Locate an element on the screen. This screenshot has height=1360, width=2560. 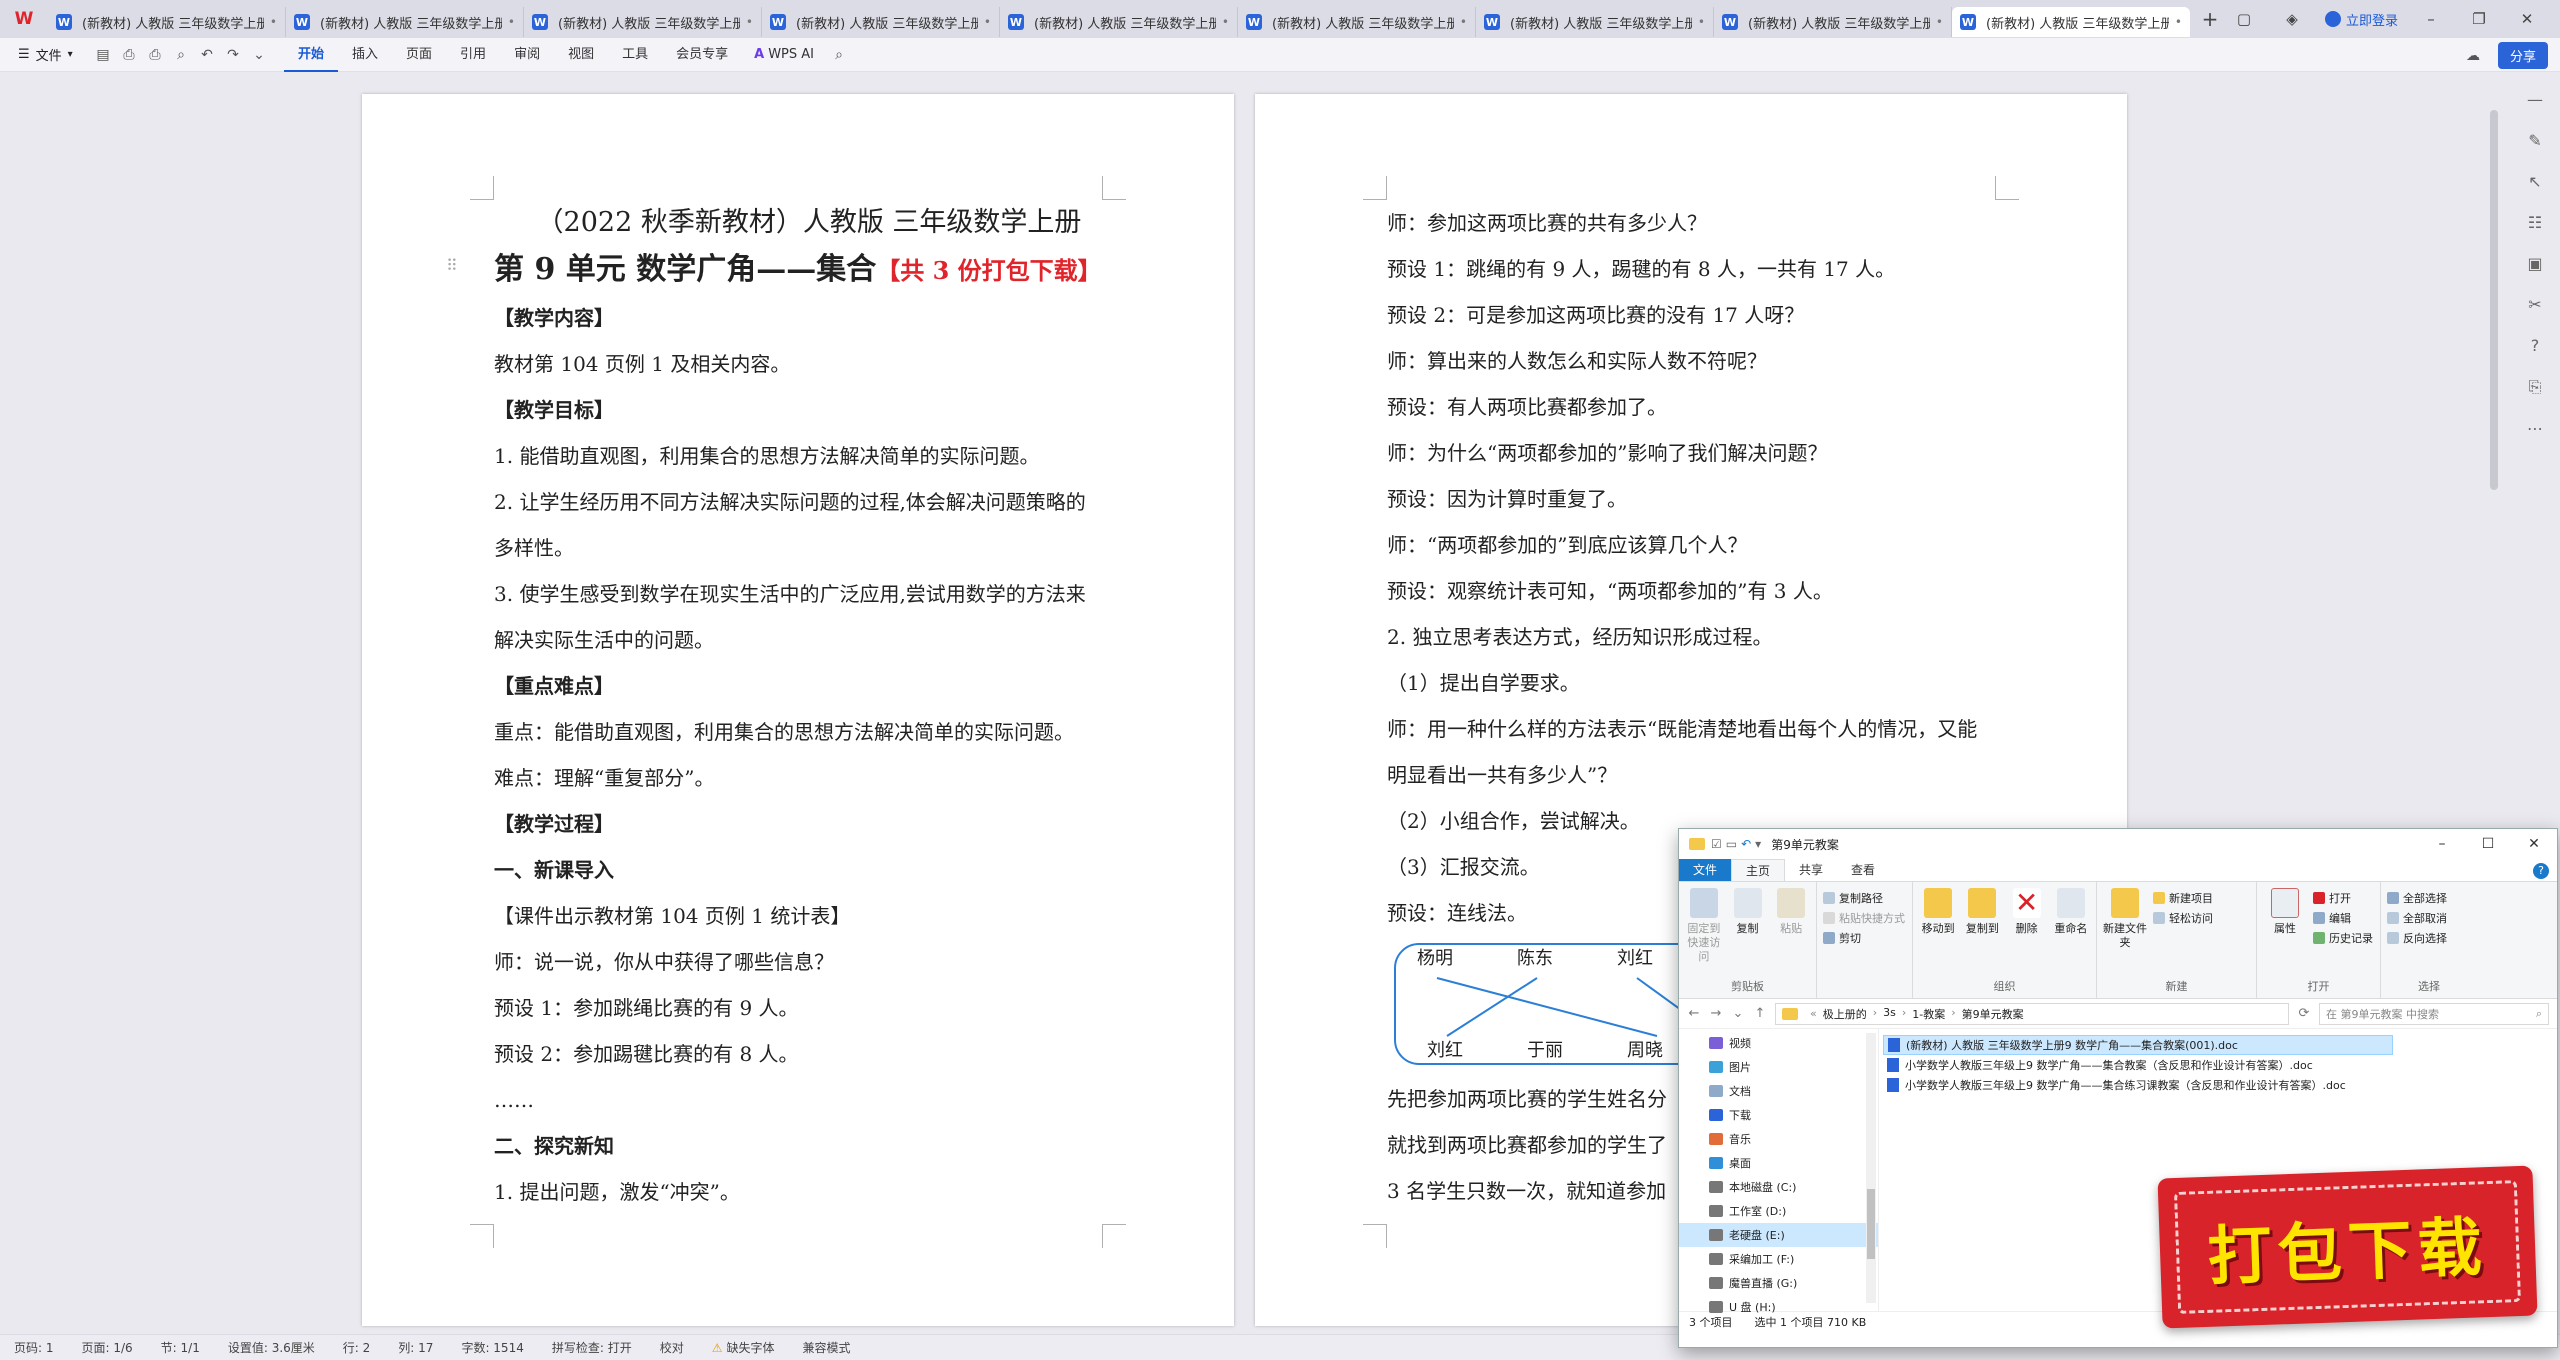
status-item: 页码: 1 is located at coordinates (34, 1347).